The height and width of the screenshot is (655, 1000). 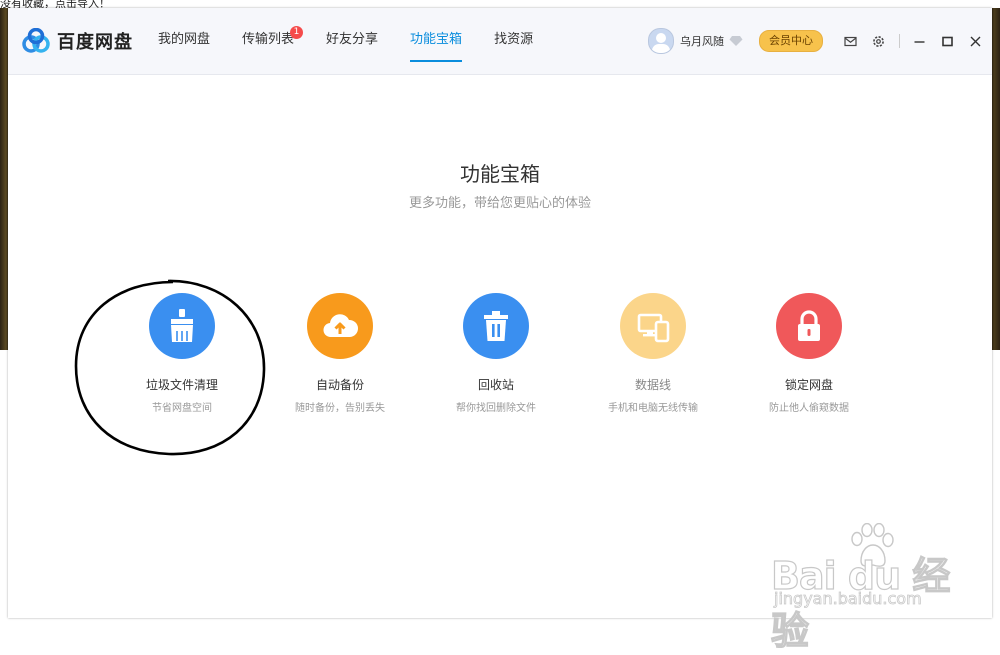 I want to click on tool-name: 垃圾文件清理, so click(x=181, y=385).